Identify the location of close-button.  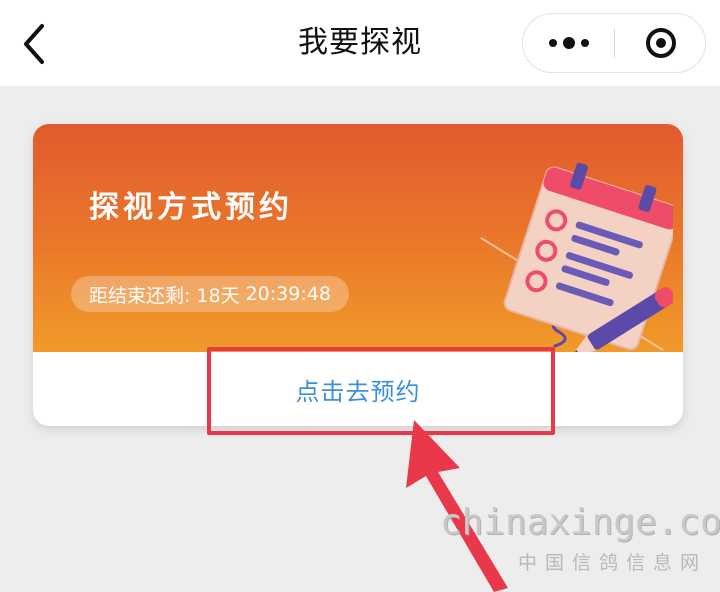
(660, 43).